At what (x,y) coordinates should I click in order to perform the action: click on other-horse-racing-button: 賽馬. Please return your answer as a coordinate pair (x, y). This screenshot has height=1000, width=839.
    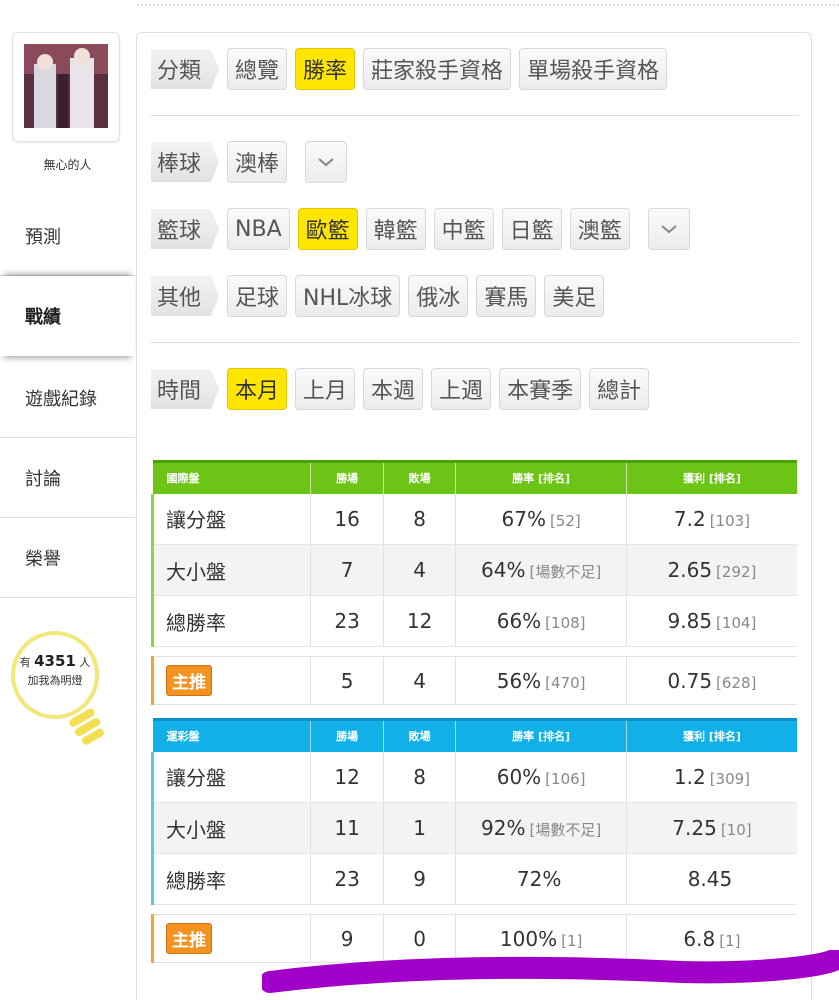
    Looking at the image, I should click on (506, 296).